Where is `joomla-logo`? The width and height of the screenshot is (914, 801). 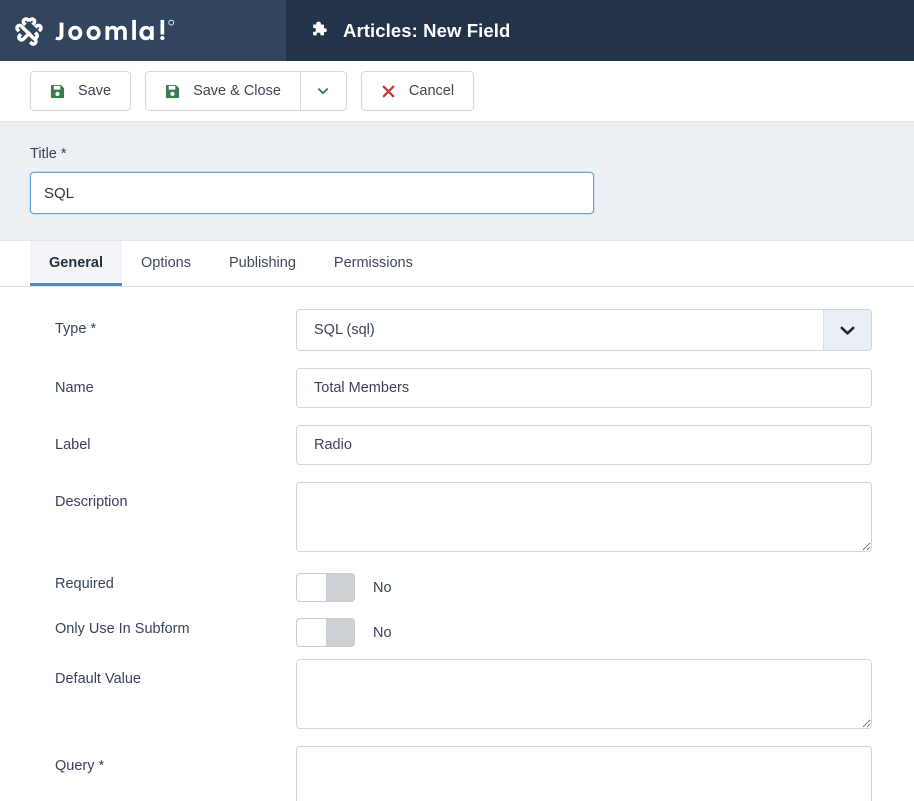 joomla-logo is located at coordinates (94, 31).